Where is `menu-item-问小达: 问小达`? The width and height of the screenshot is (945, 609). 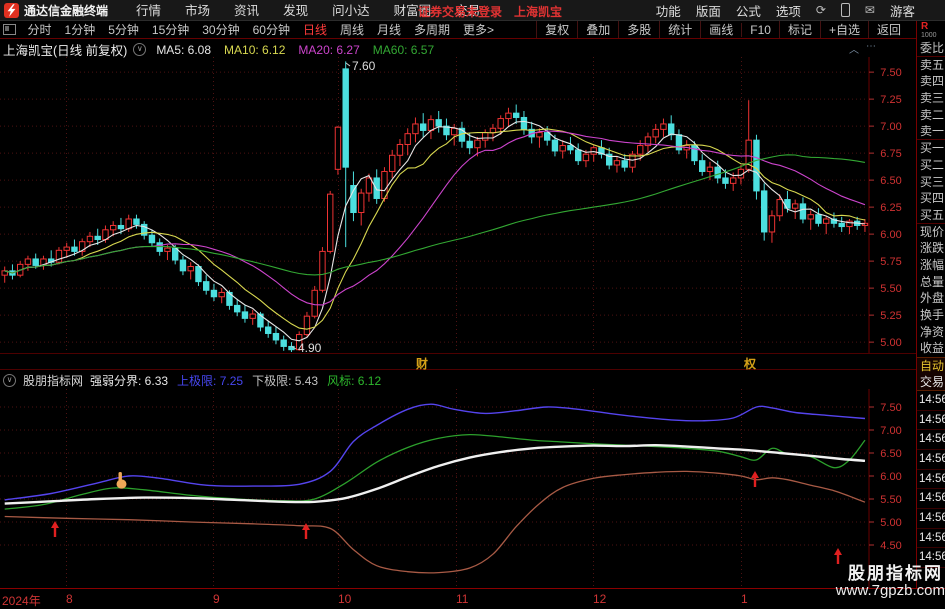
menu-item-问小达: 问小达 is located at coordinates (351, 11).